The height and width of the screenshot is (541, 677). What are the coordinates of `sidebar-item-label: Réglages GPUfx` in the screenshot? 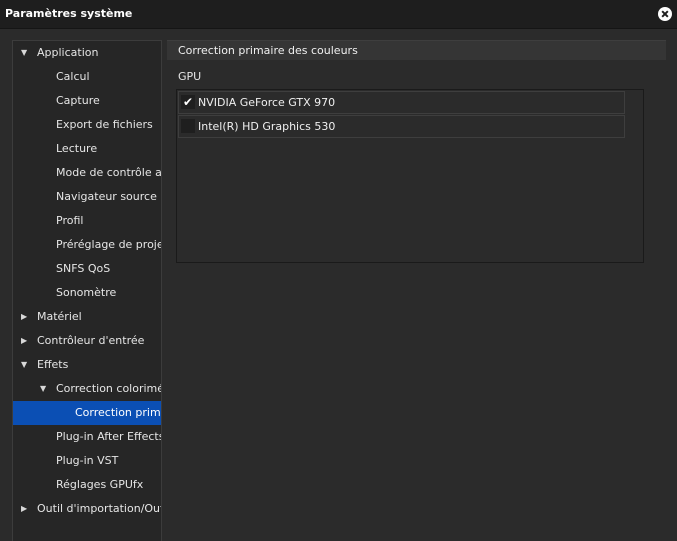 It's located at (100, 484).